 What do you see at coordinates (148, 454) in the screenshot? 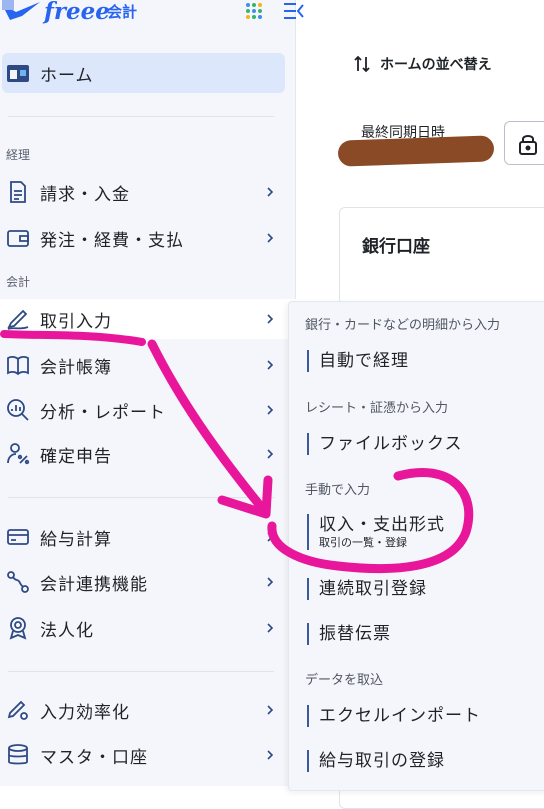
I see `sidebar-item-tax-return: 確定申告` at bounding box center [148, 454].